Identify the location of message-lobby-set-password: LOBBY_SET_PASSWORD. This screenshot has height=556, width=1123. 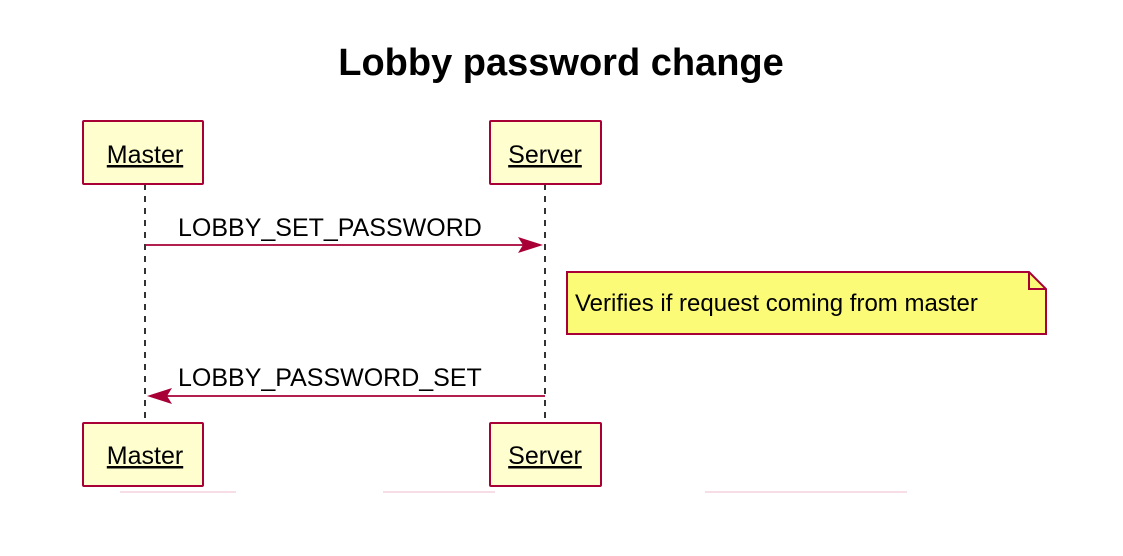
(344, 233).